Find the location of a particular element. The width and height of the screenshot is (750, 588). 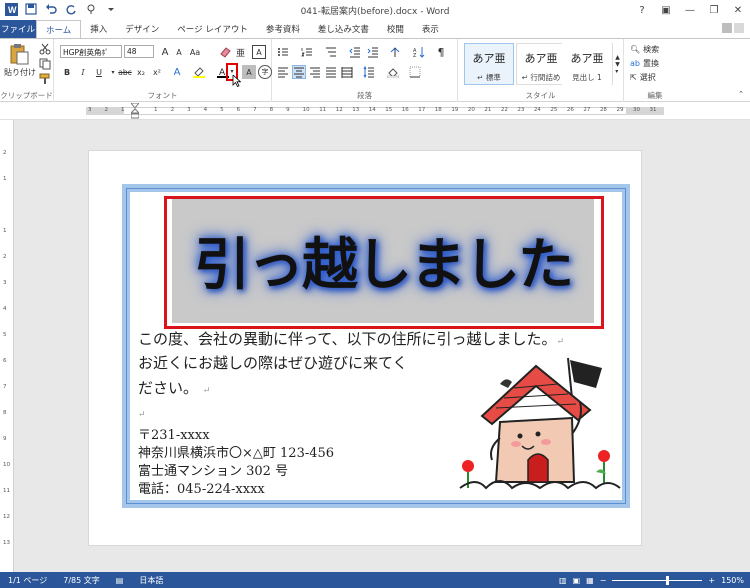

select-icon: ⇱ is located at coordinates (633, 77).